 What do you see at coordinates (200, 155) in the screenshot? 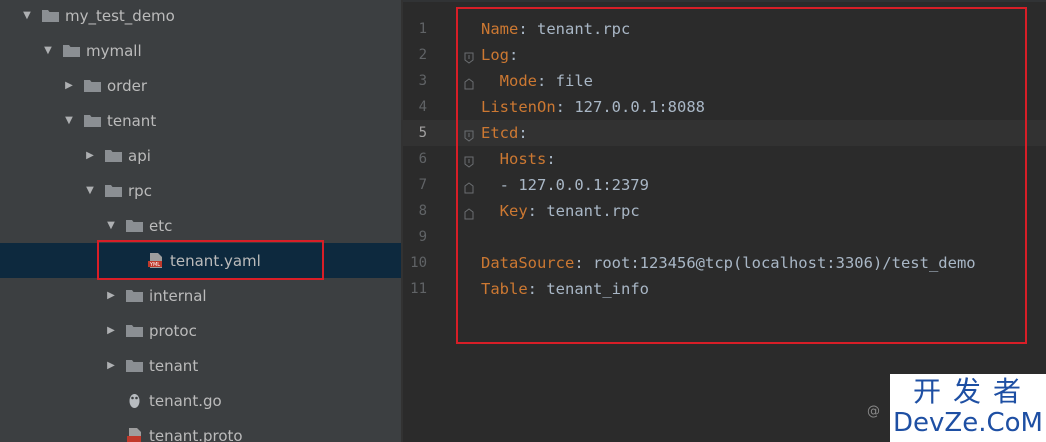
I see `tree-item-api: ▶ api` at bounding box center [200, 155].